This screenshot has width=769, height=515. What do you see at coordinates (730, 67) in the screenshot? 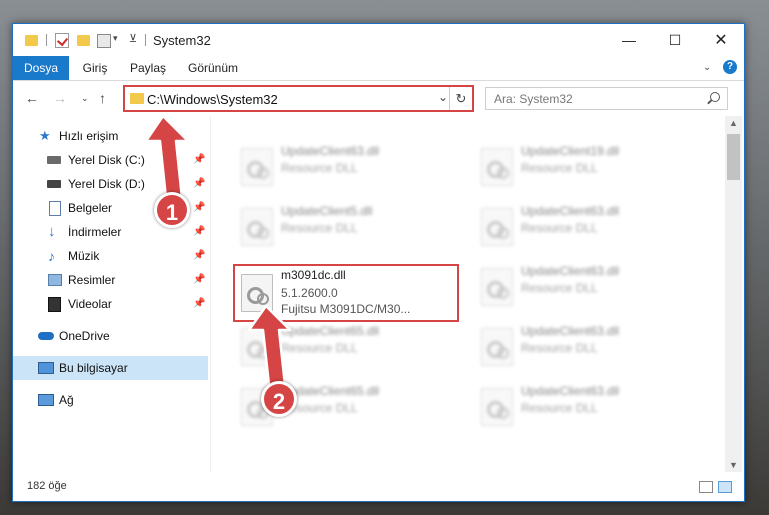
I see `help-icon: ?` at bounding box center [730, 67].